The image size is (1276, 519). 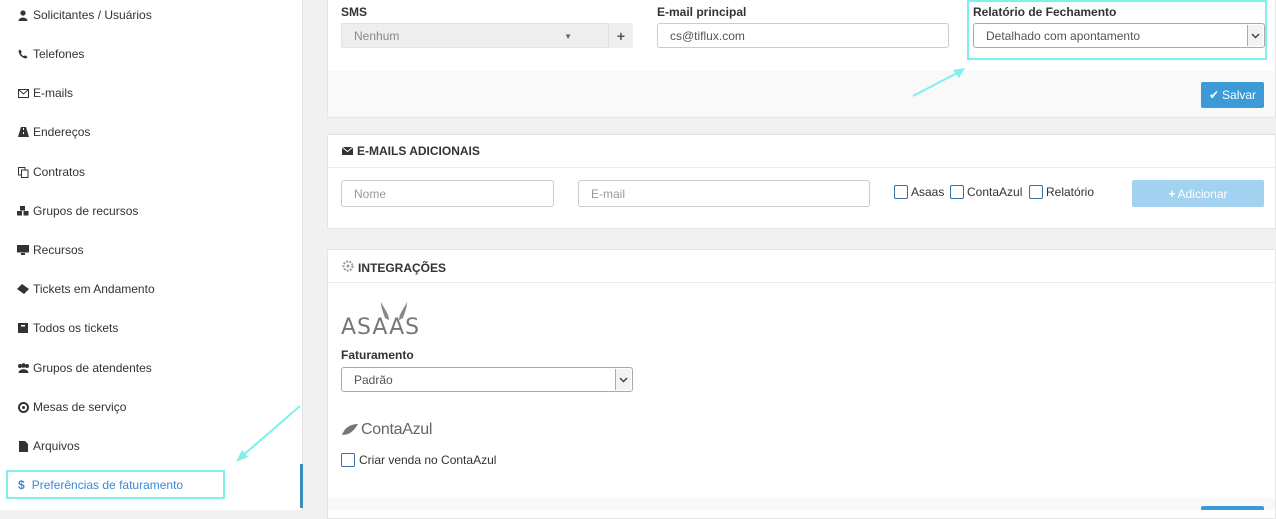 What do you see at coordinates (21, 484) in the screenshot?
I see `dollar-icon: $` at bounding box center [21, 484].